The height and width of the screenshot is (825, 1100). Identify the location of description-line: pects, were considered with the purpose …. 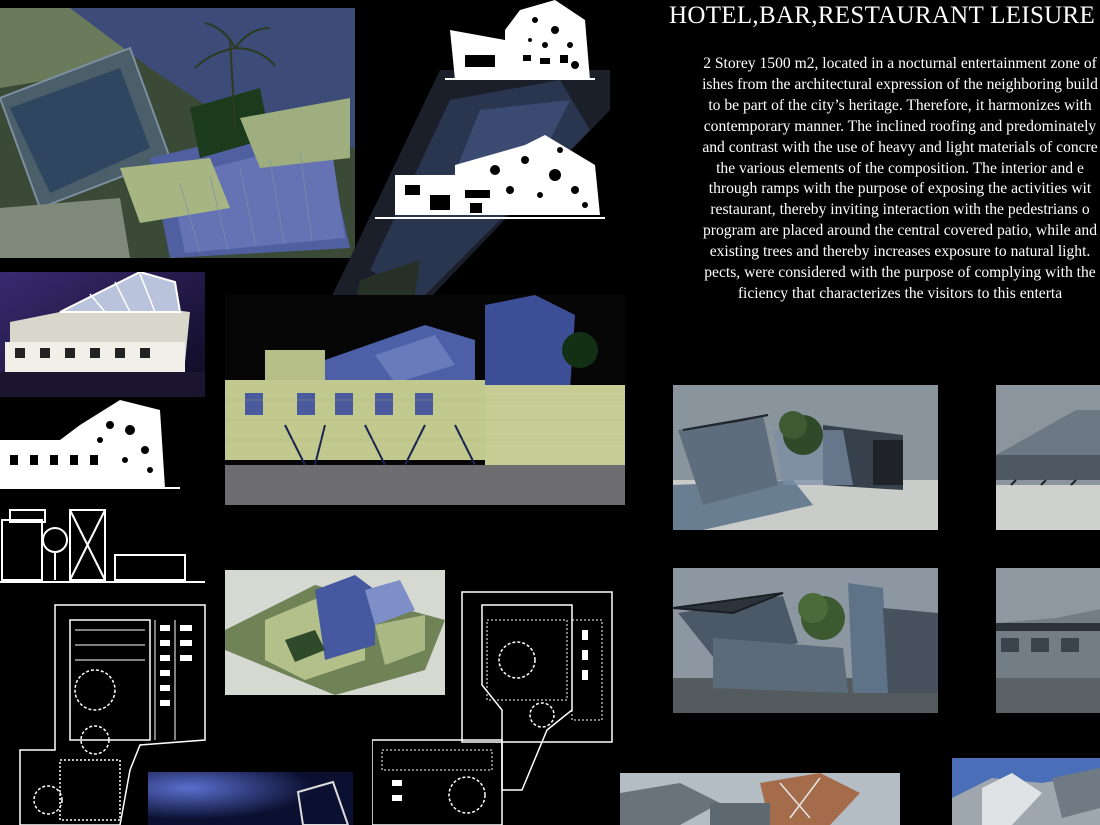
(900, 273).